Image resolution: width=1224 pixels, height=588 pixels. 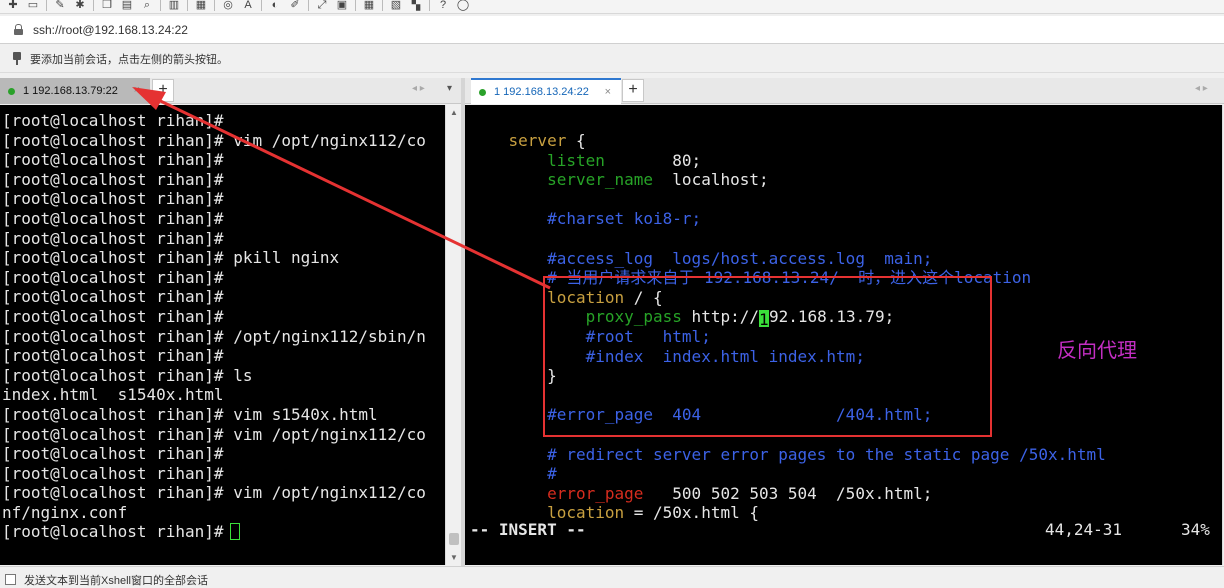 I want to click on color-icon: ◐, so click(x=275, y=5).